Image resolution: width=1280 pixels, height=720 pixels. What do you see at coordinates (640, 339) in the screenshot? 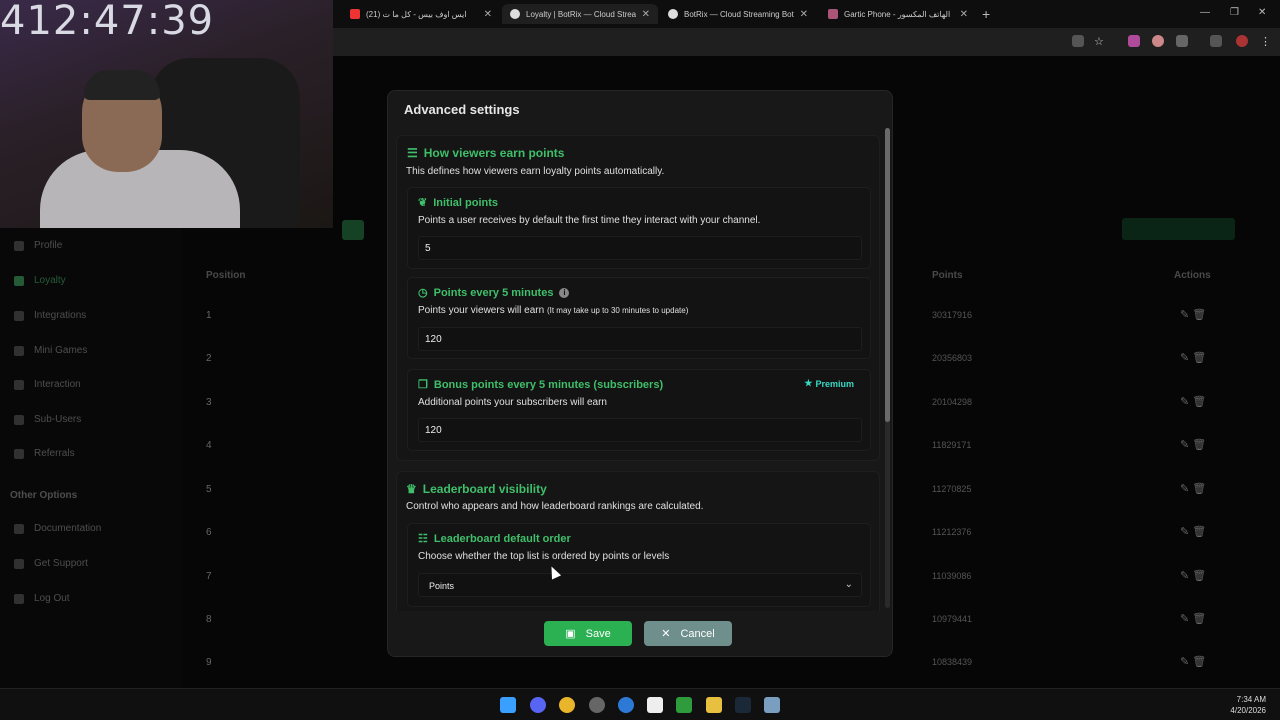
I see `points-every-5-input: 120` at bounding box center [640, 339].